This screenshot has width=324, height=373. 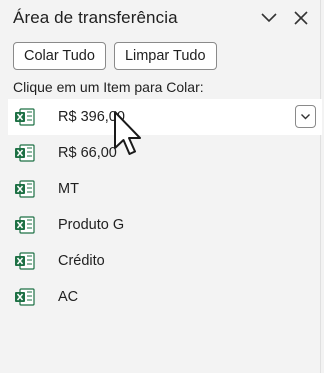 I want to click on item-options-dropdown, so click(x=305, y=116).